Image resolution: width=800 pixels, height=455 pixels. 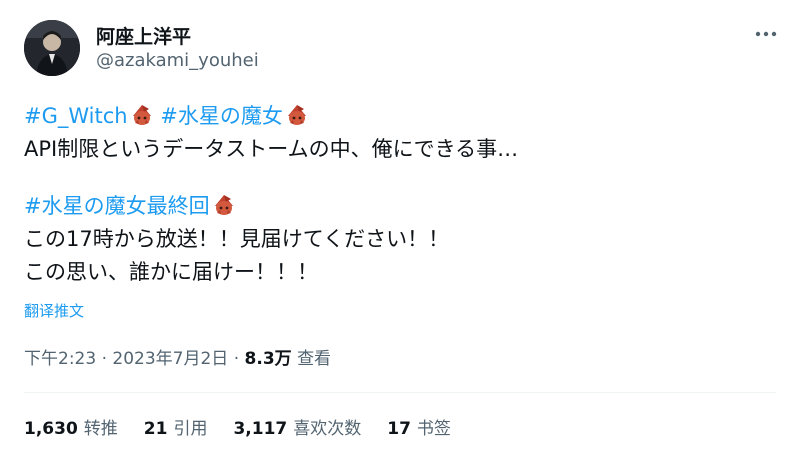 What do you see at coordinates (155, 429) in the screenshot?
I see `quotes-count: 21` at bounding box center [155, 429].